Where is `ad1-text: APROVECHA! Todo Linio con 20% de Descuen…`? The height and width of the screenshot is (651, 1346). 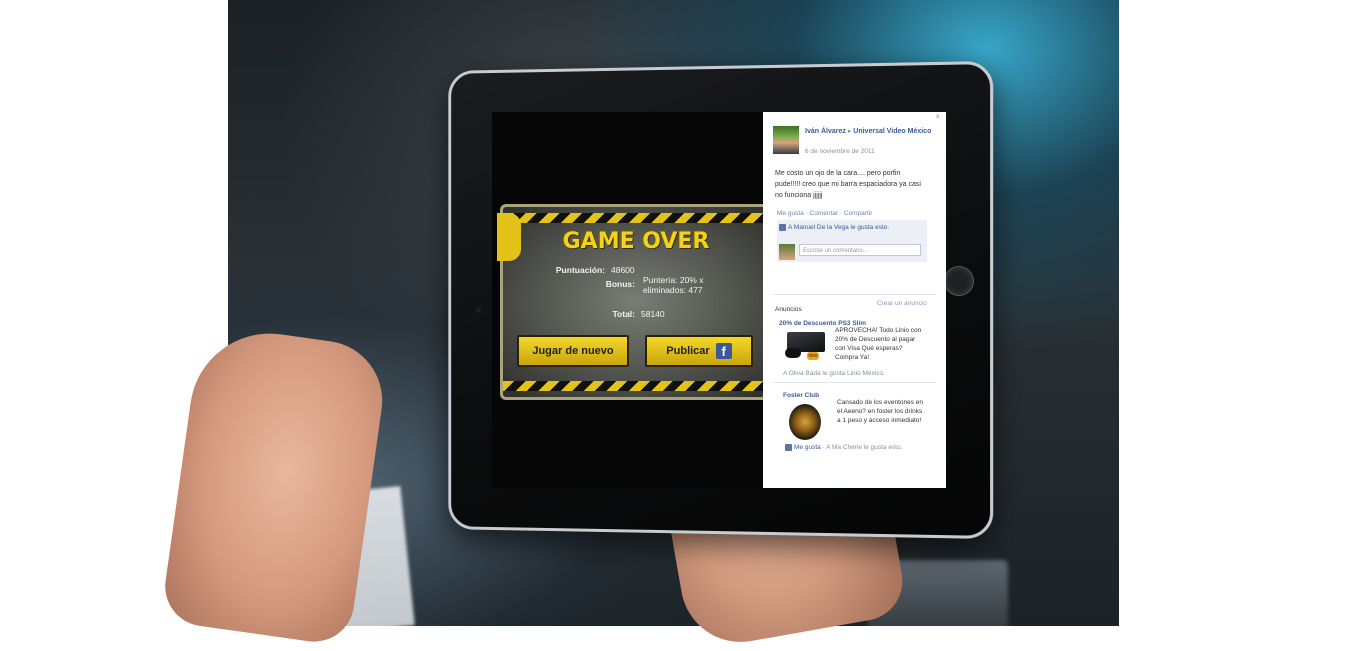
ad1-text: APROVECHA! Todo Linio con 20% de Descuen… is located at coordinates (880, 344).